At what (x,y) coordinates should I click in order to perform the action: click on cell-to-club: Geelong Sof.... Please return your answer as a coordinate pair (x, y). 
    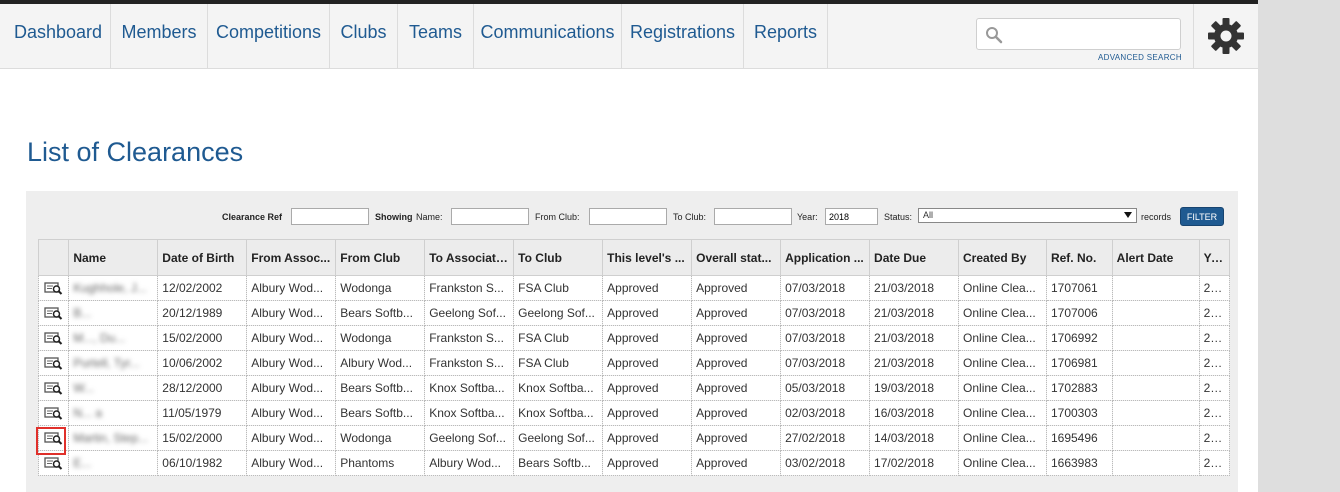
    Looking at the image, I should click on (558, 313).